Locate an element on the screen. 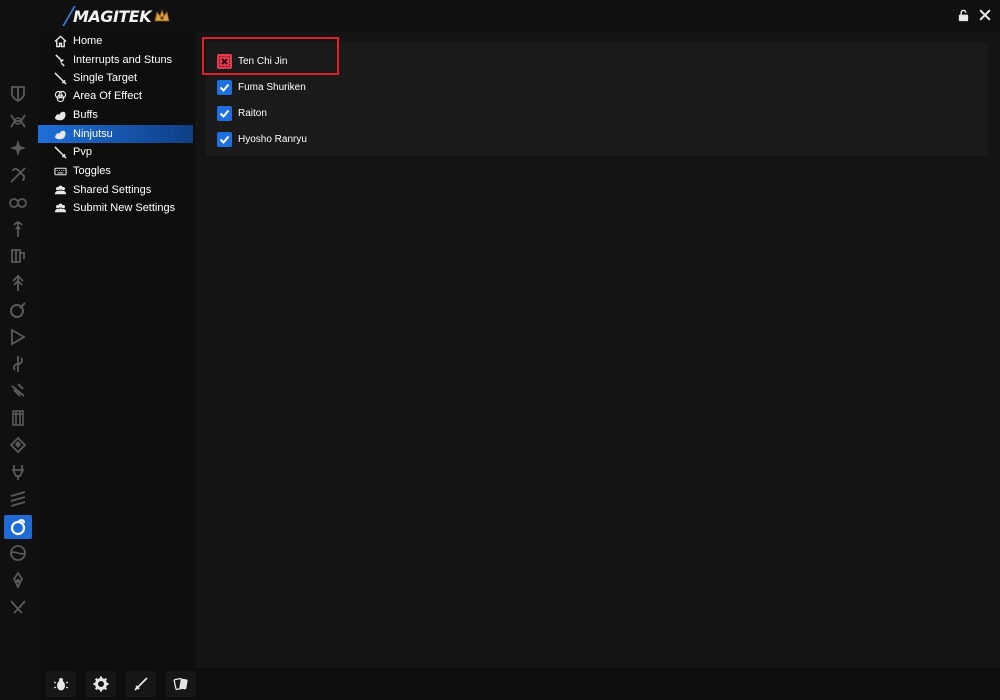 The height and width of the screenshot is (700, 1000). job-rail is located at coordinates (19, 366).